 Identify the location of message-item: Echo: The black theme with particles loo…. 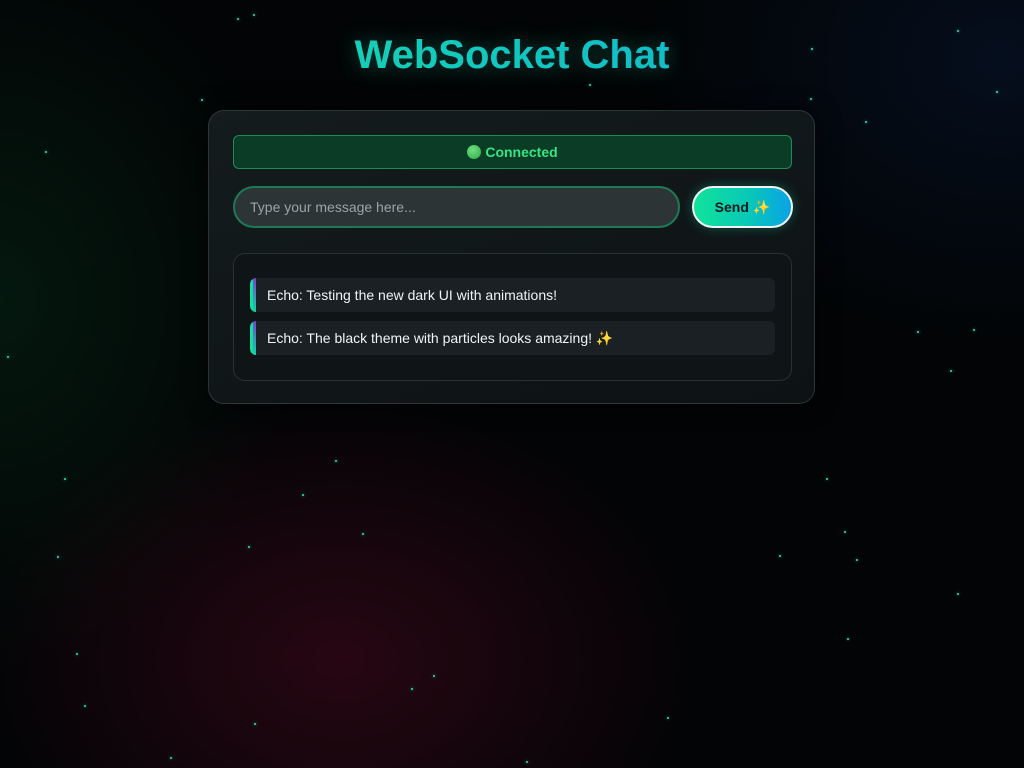
(512, 338).